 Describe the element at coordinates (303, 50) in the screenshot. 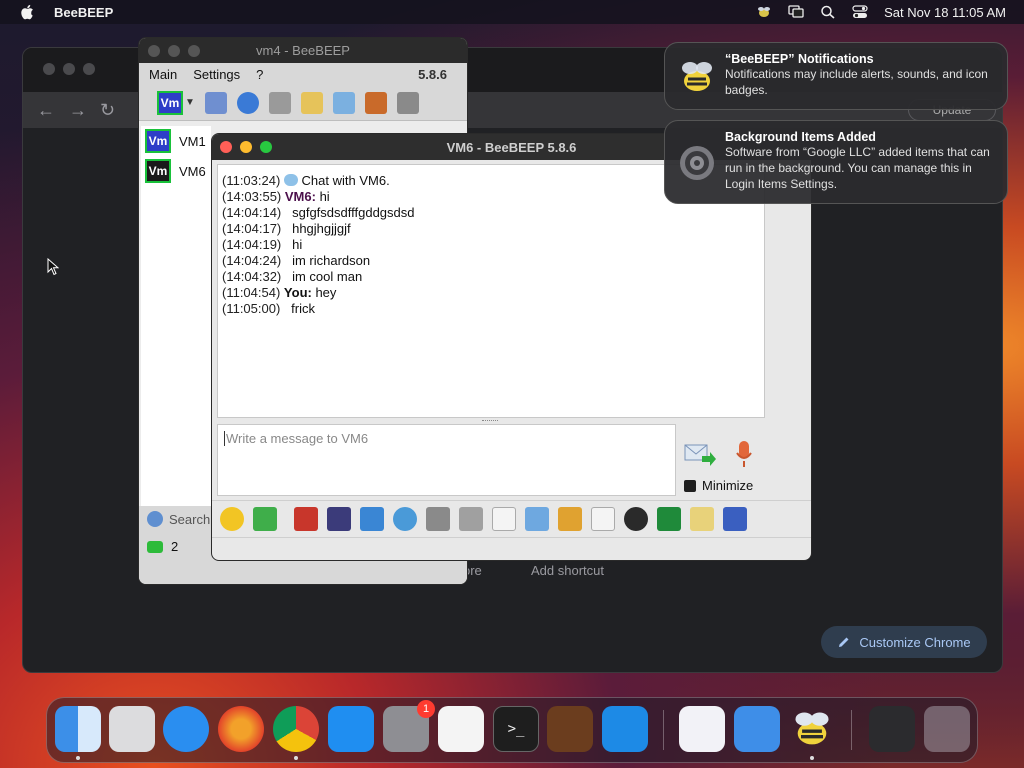

I see `vm4-title-bar: vm4 - BeeBEEP` at that location.